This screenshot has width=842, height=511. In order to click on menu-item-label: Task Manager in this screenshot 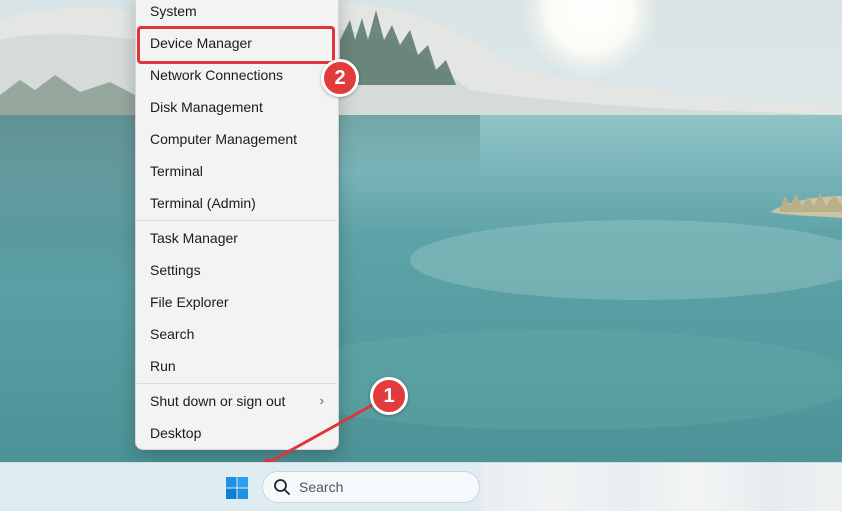, I will do `click(194, 238)`.